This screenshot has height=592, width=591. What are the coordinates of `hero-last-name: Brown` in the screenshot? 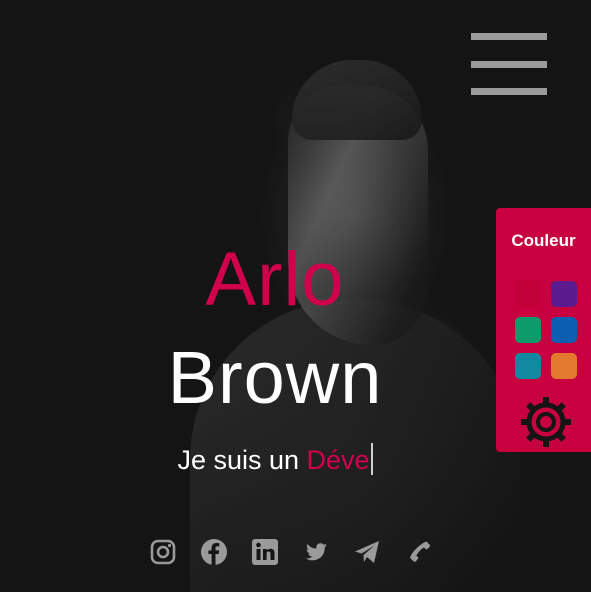 It's located at (275, 377).